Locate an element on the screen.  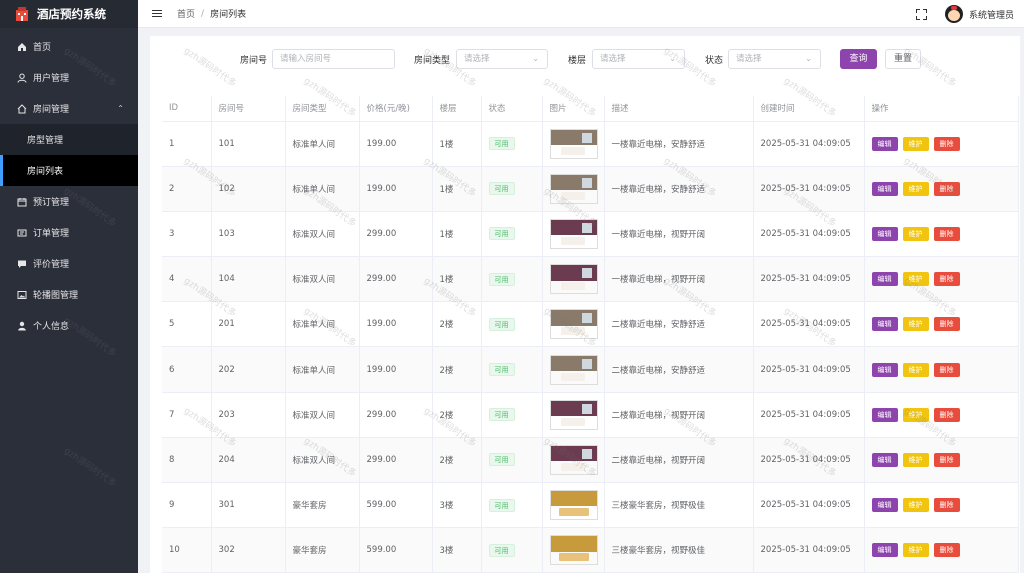
cell-image is located at coordinates (573, 234).